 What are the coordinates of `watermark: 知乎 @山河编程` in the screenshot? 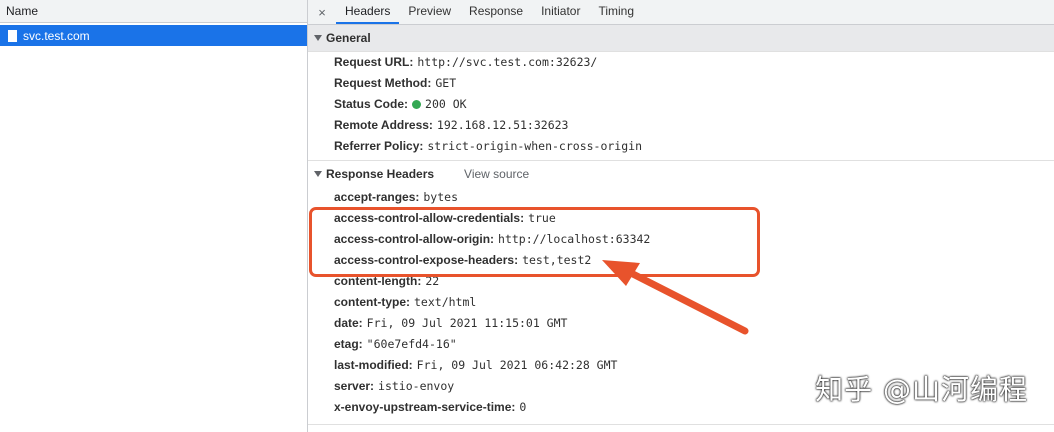 It's located at (921, 389).